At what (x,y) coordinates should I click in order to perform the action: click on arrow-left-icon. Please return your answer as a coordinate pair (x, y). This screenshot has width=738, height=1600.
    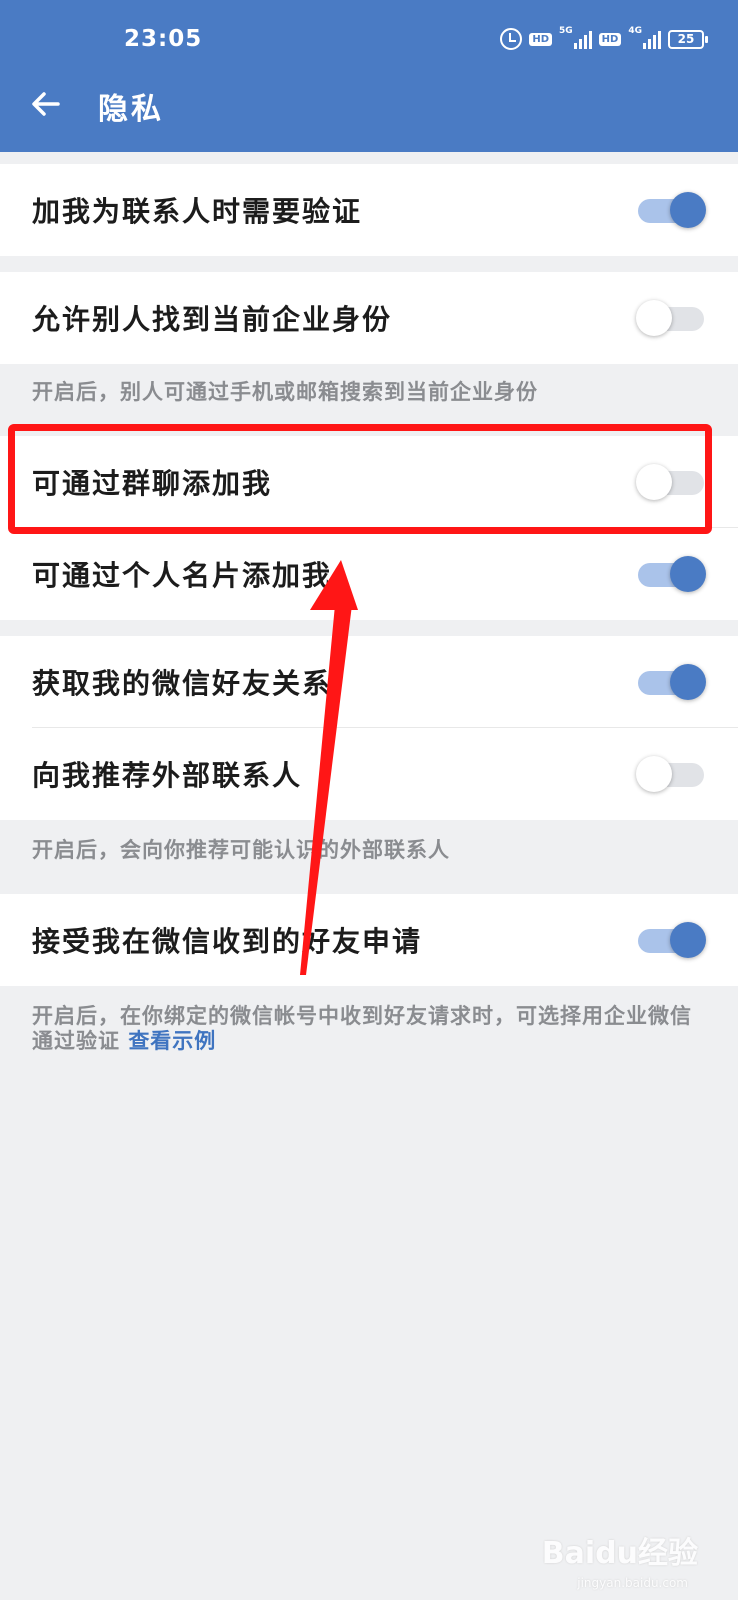
    Looking at the image, I should click on (46, 104).